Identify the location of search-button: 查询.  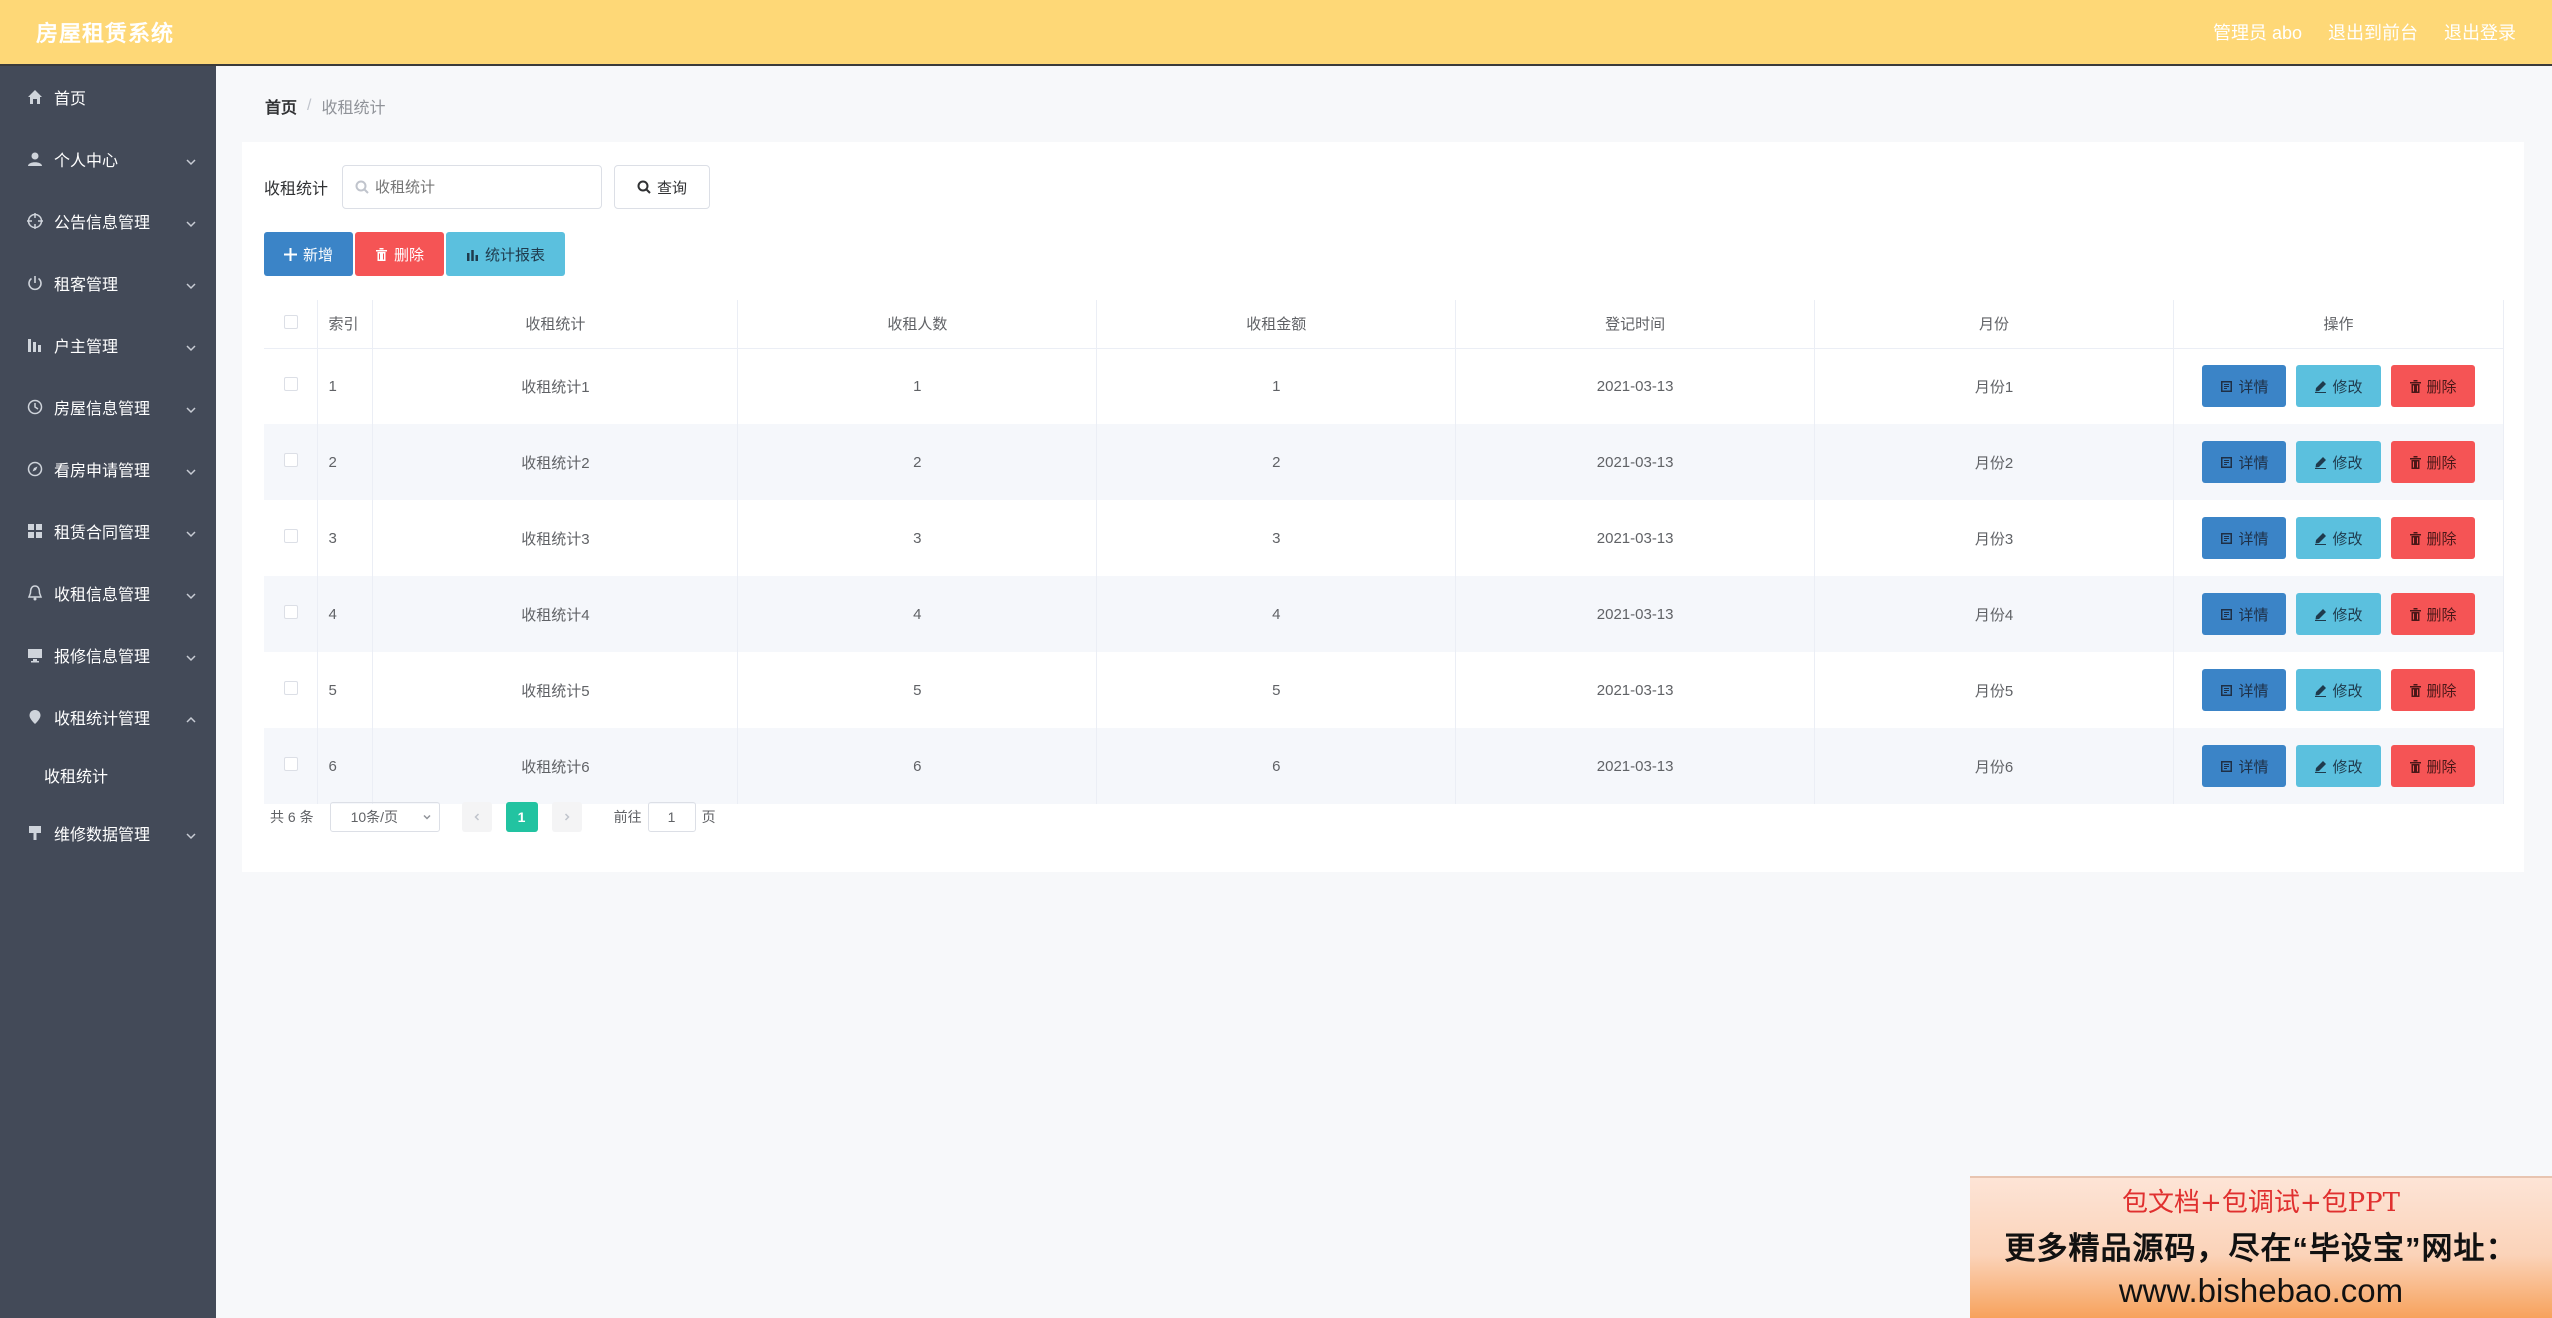
(662, 187).